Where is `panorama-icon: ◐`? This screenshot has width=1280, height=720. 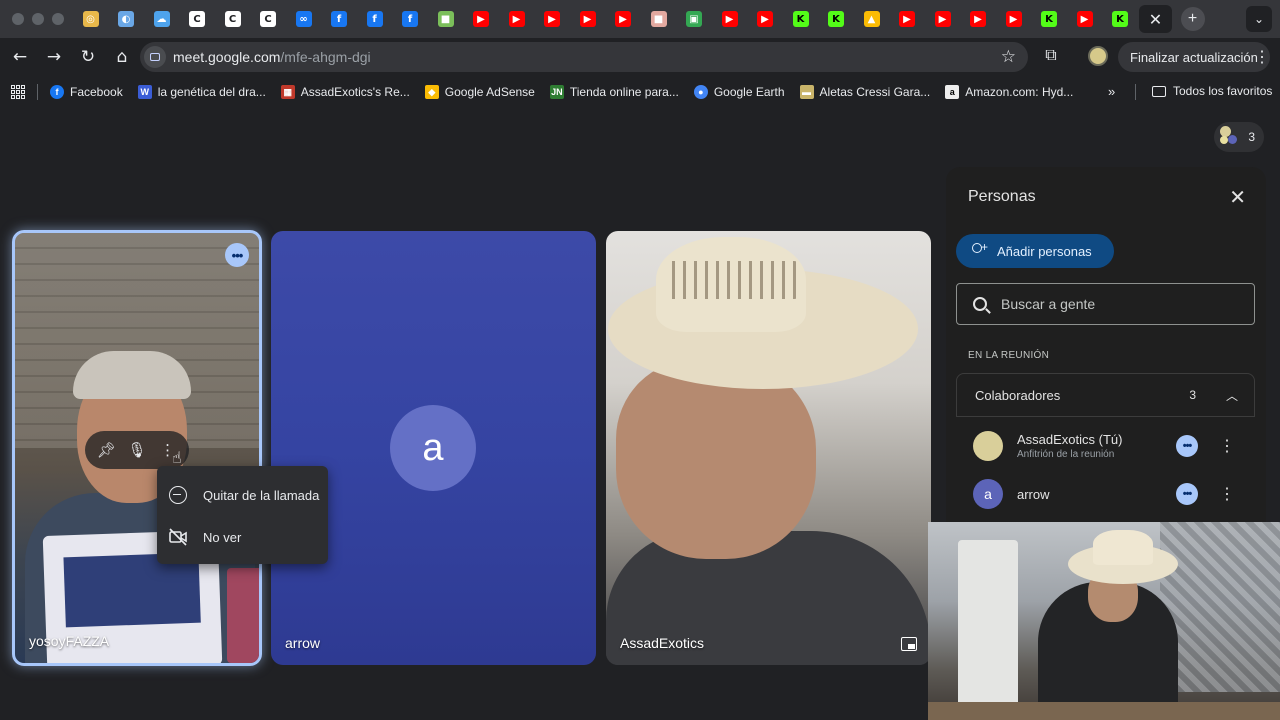 panorama-icon: ◐ is located at coordinates (126, 19).